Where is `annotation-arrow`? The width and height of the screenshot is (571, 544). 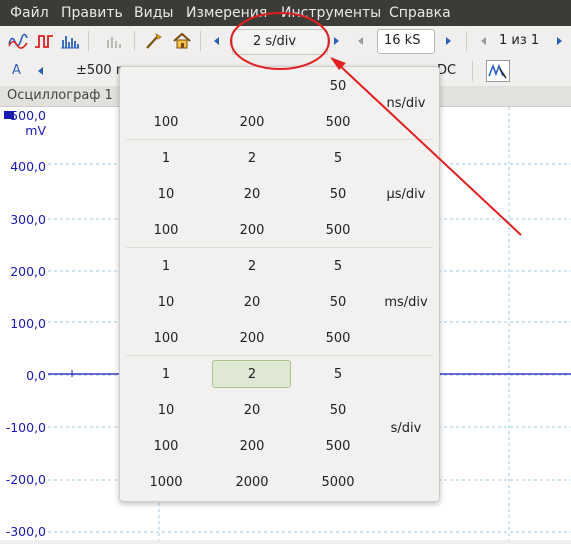
annotation-arrow is located at coordinates (429, 149).